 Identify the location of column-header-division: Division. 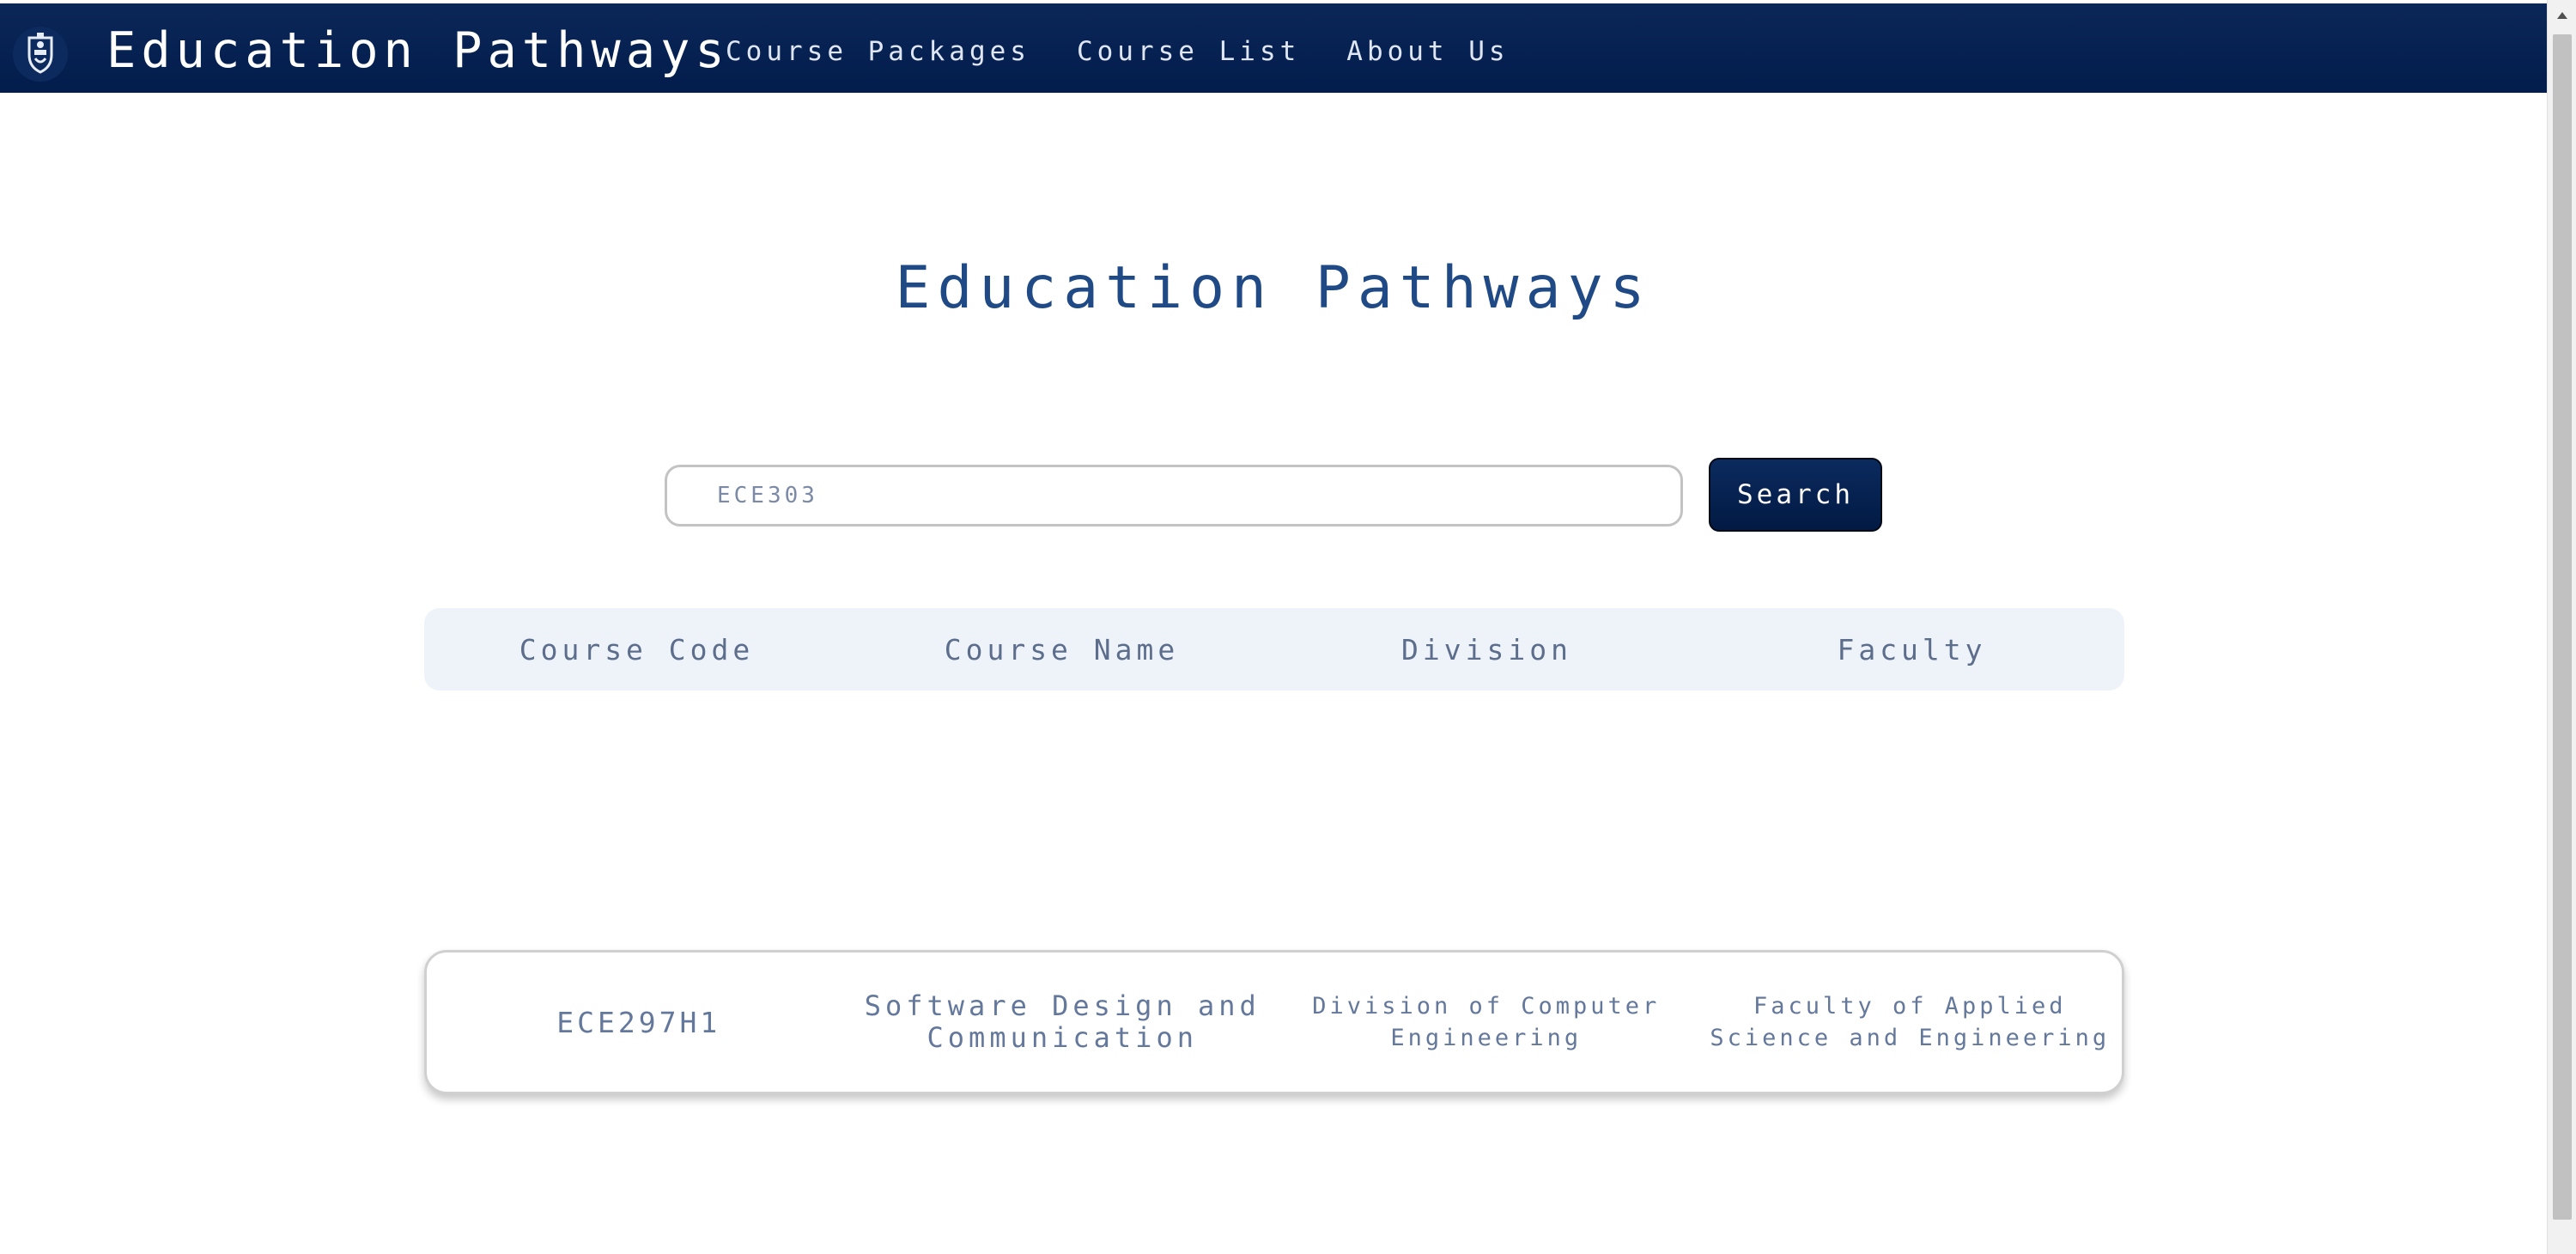
(1486, 649).